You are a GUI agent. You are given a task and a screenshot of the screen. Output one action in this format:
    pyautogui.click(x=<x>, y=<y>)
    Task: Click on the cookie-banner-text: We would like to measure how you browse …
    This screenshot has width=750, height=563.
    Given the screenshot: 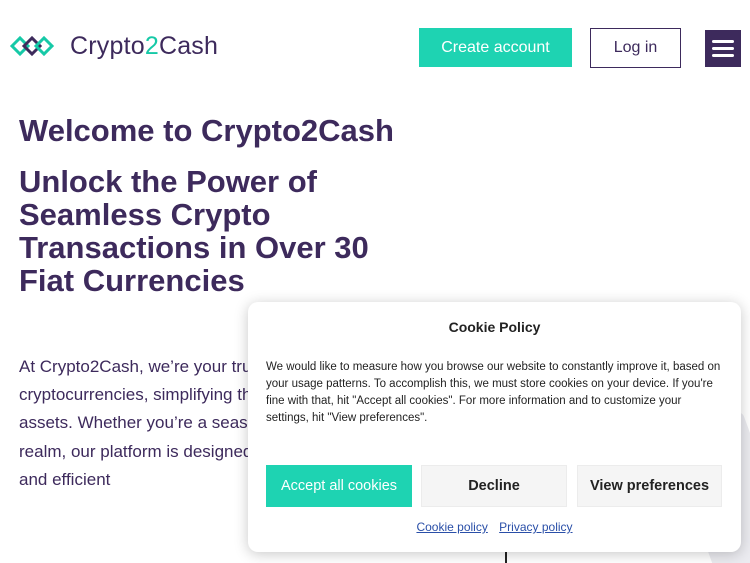 What is the action you would take?
    pyautogui.click(x=493, y=392)
    